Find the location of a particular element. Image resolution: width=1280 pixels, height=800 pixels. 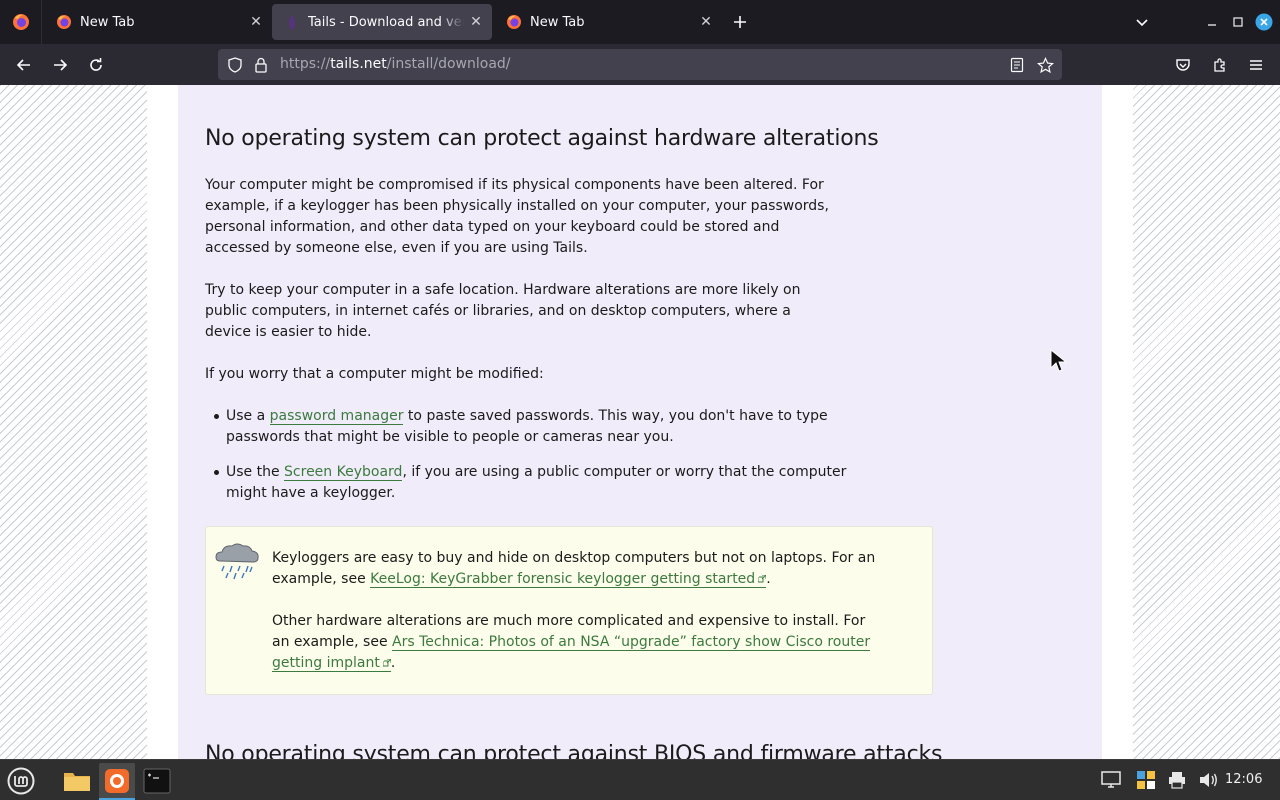

maximize-icon is located at coordinates (1238, 22).